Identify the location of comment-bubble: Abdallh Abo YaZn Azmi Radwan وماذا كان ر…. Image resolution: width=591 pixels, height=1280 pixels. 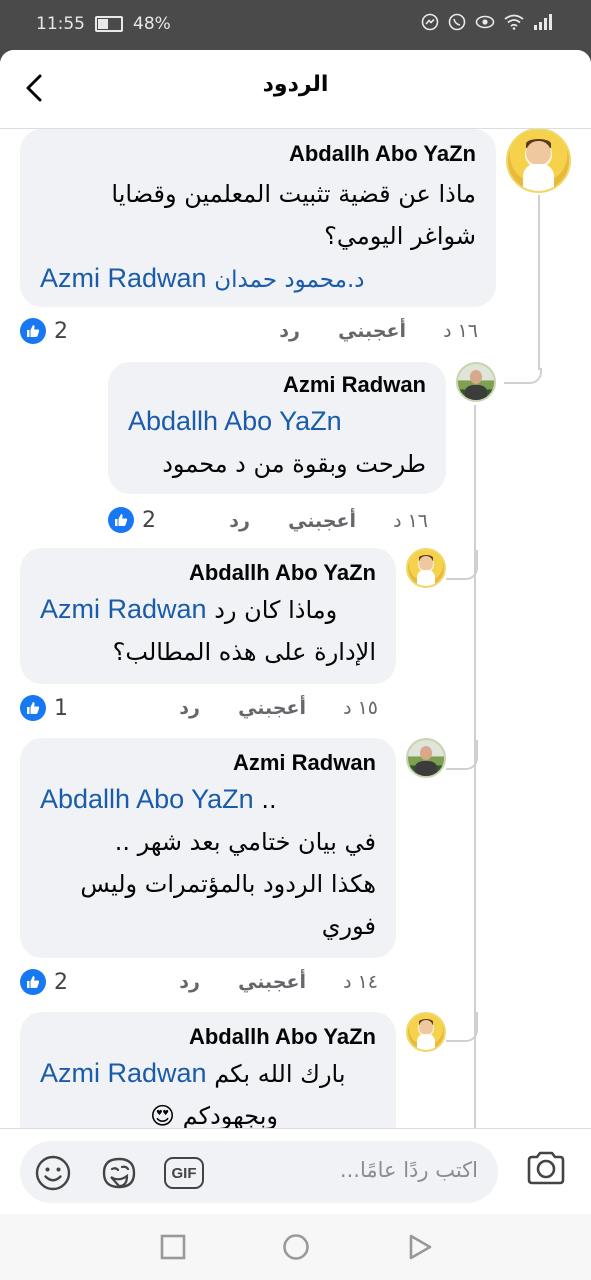
(208, 616).